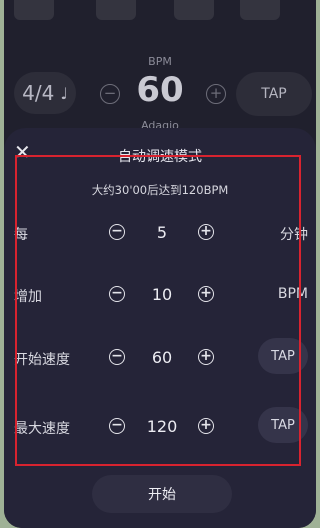  Describe the element at coordinates (110, 94) in the screenshot. I see `bpm-decrease-button: −` at that location.